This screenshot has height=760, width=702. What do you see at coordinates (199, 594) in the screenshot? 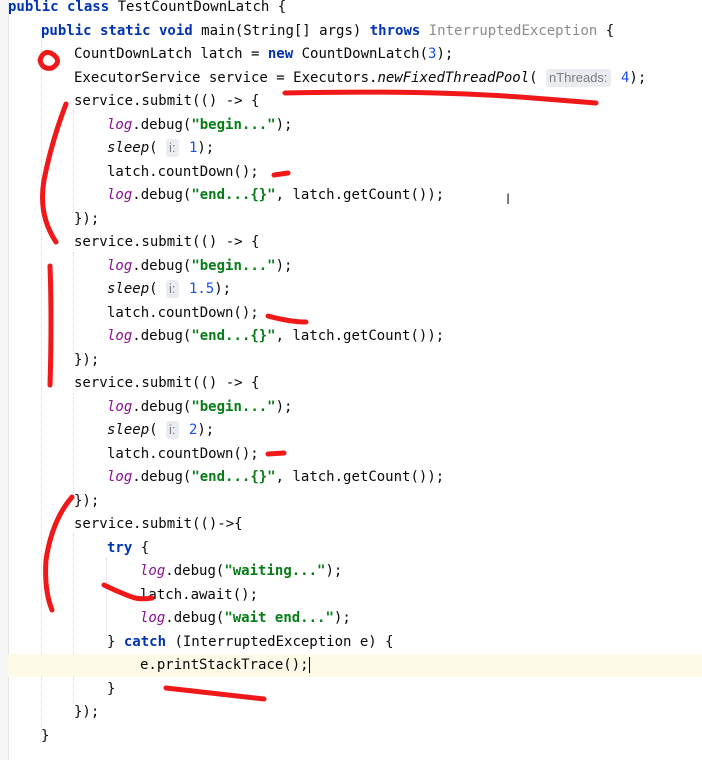
I see `code-token: latch.await();` at bounding box center [199, 594].